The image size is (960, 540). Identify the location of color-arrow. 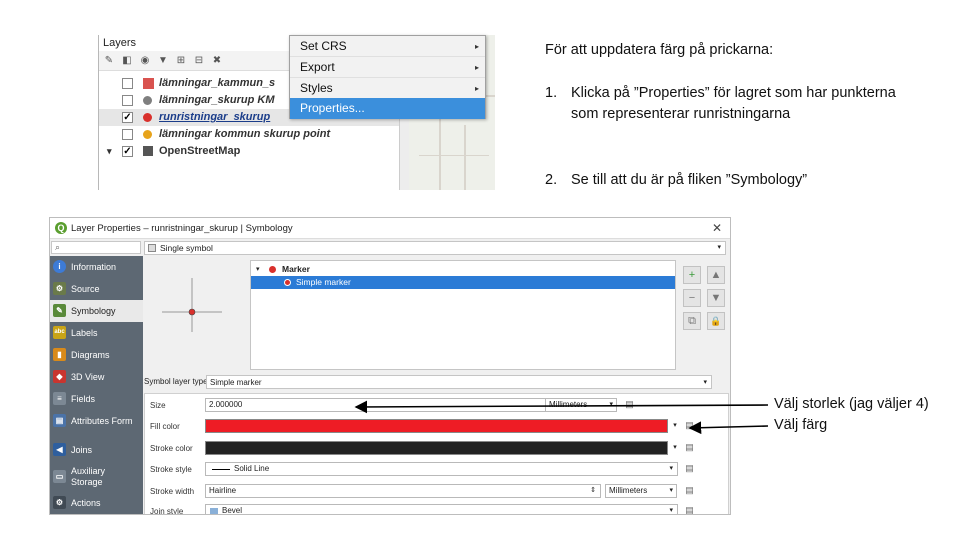
(728, 428).